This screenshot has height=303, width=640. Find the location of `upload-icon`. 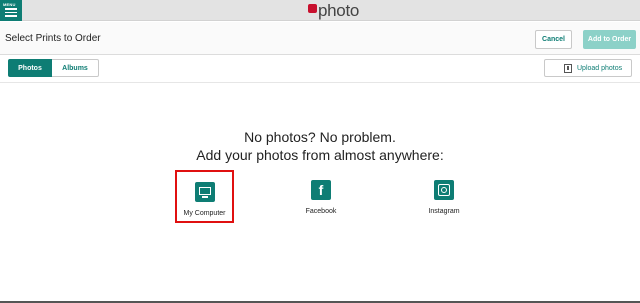

upload-icon is located at coordinates (568, 68).